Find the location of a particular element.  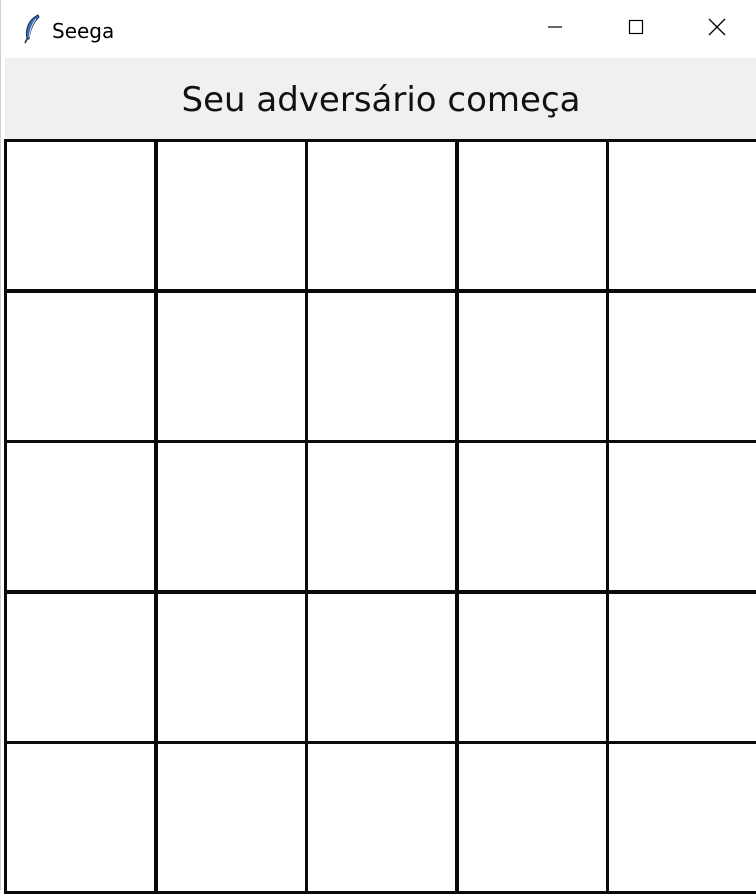

minimize-icon is located at coordinates (555, 29).